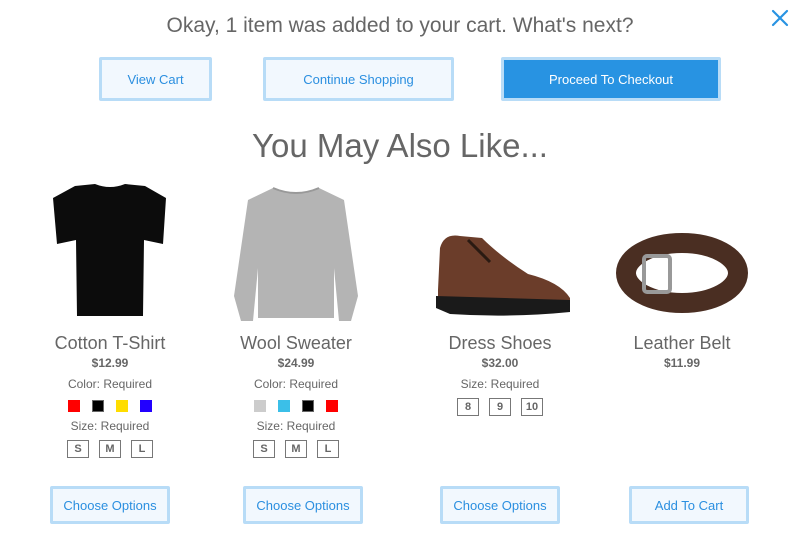 The image size is (800, 550). Describe the element at coordinates (296, 363) in the screenshot. I see `product-price: $24.99` at that location.